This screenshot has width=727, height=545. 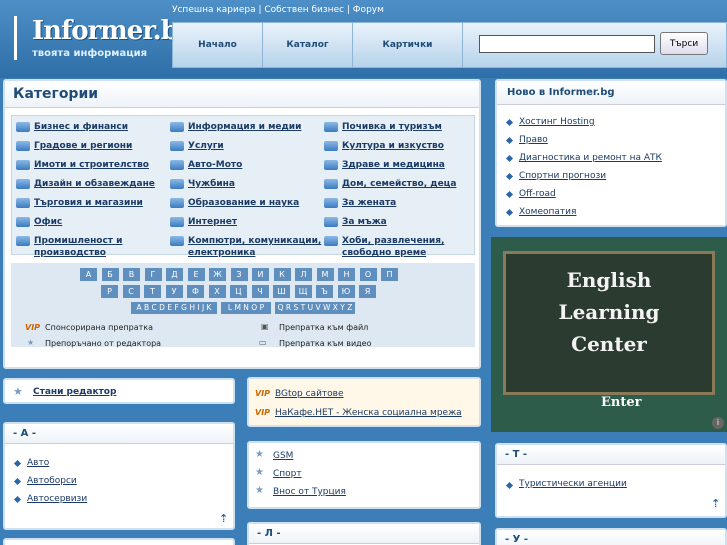 What do you see at coordinates (303, 274) in the screenshot?
I see `letter-link: Л` at bounding box center [303, 274].